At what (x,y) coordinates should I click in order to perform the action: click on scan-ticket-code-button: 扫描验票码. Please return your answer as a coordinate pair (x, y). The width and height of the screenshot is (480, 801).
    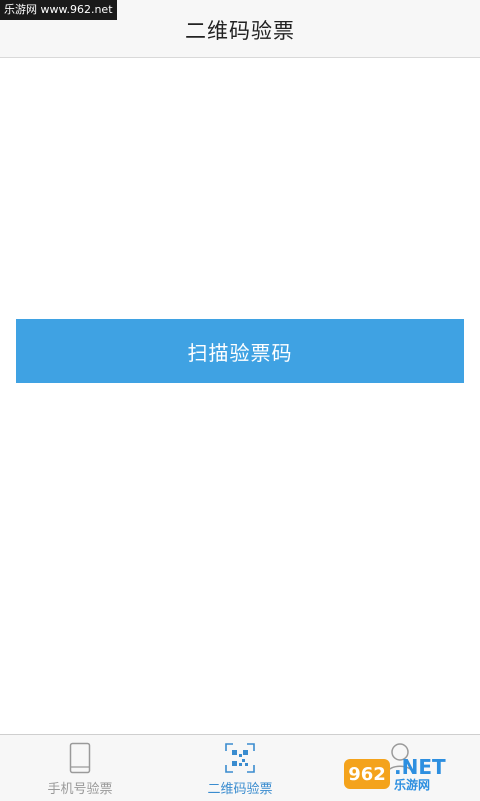
    Looking at the image, I should click on (240, 351).